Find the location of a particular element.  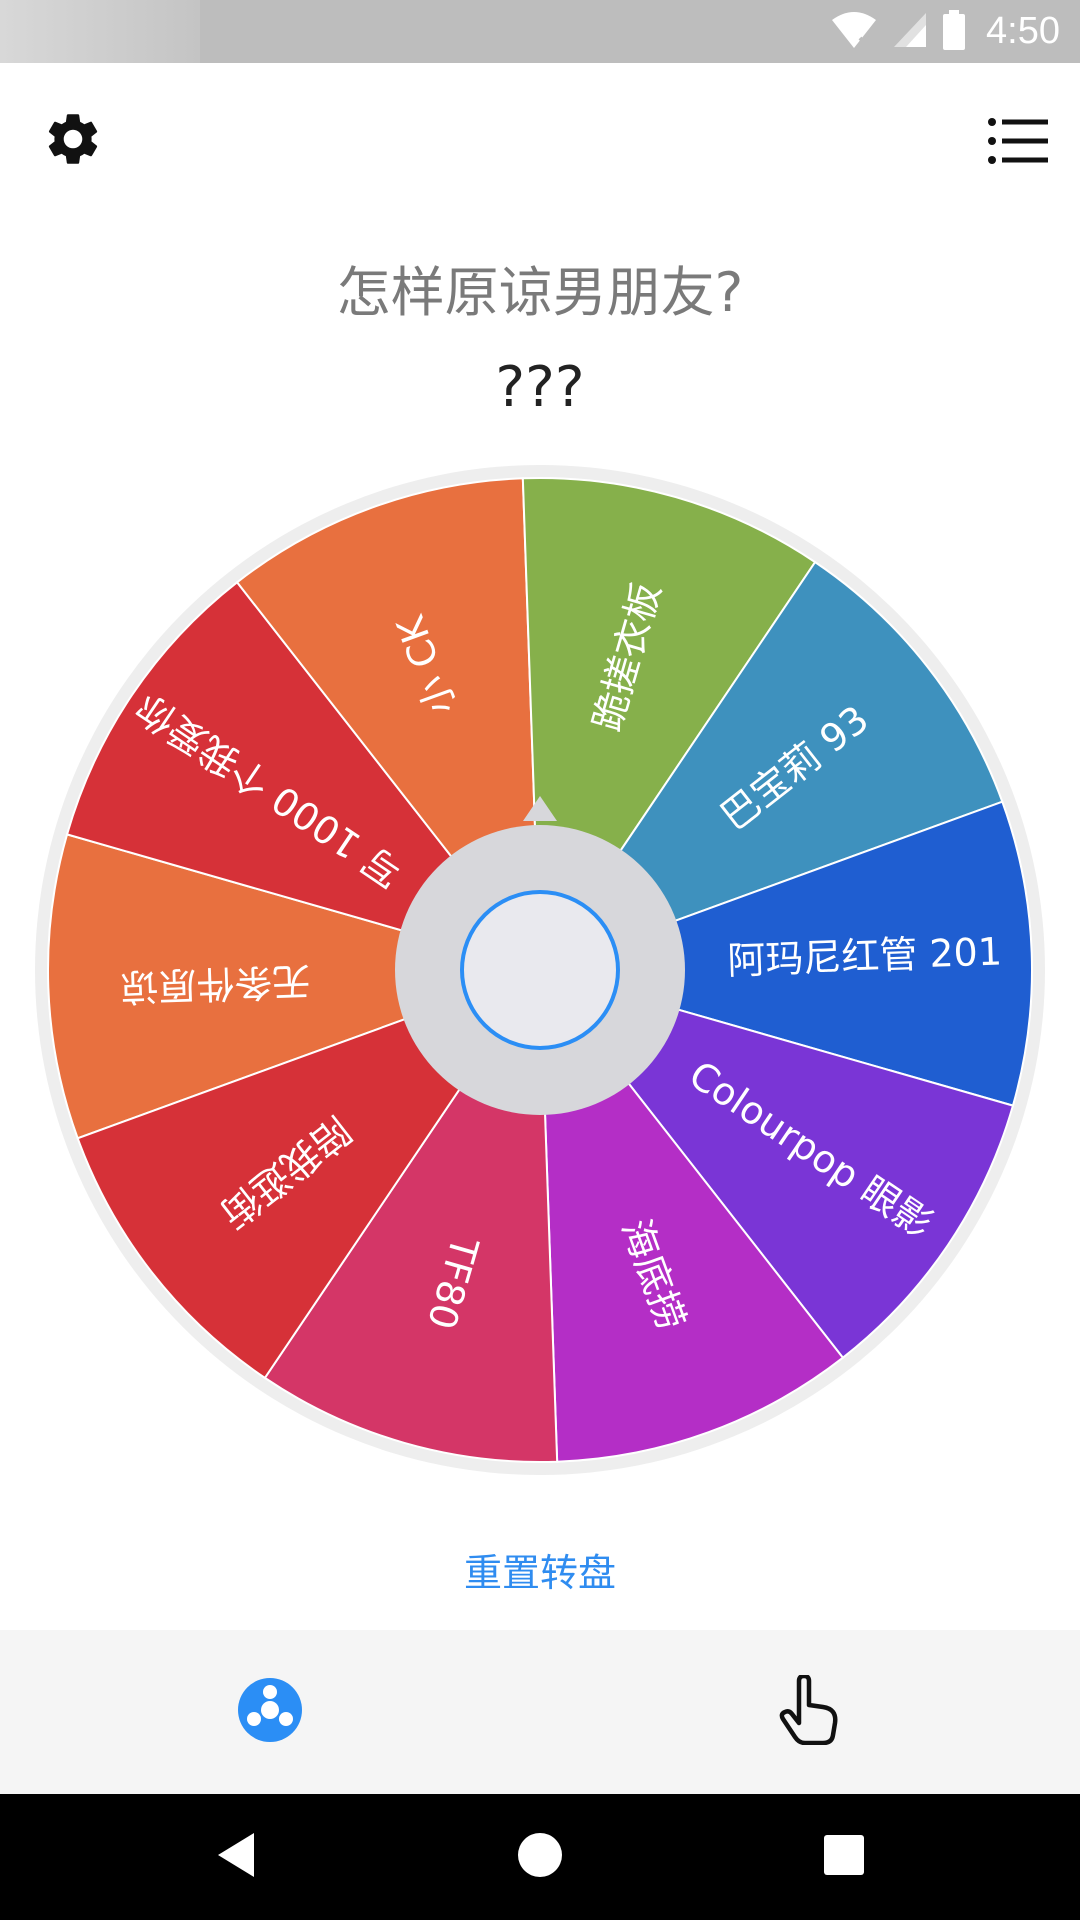

status-bar: 4:50 is located at coordinates (540, 31).